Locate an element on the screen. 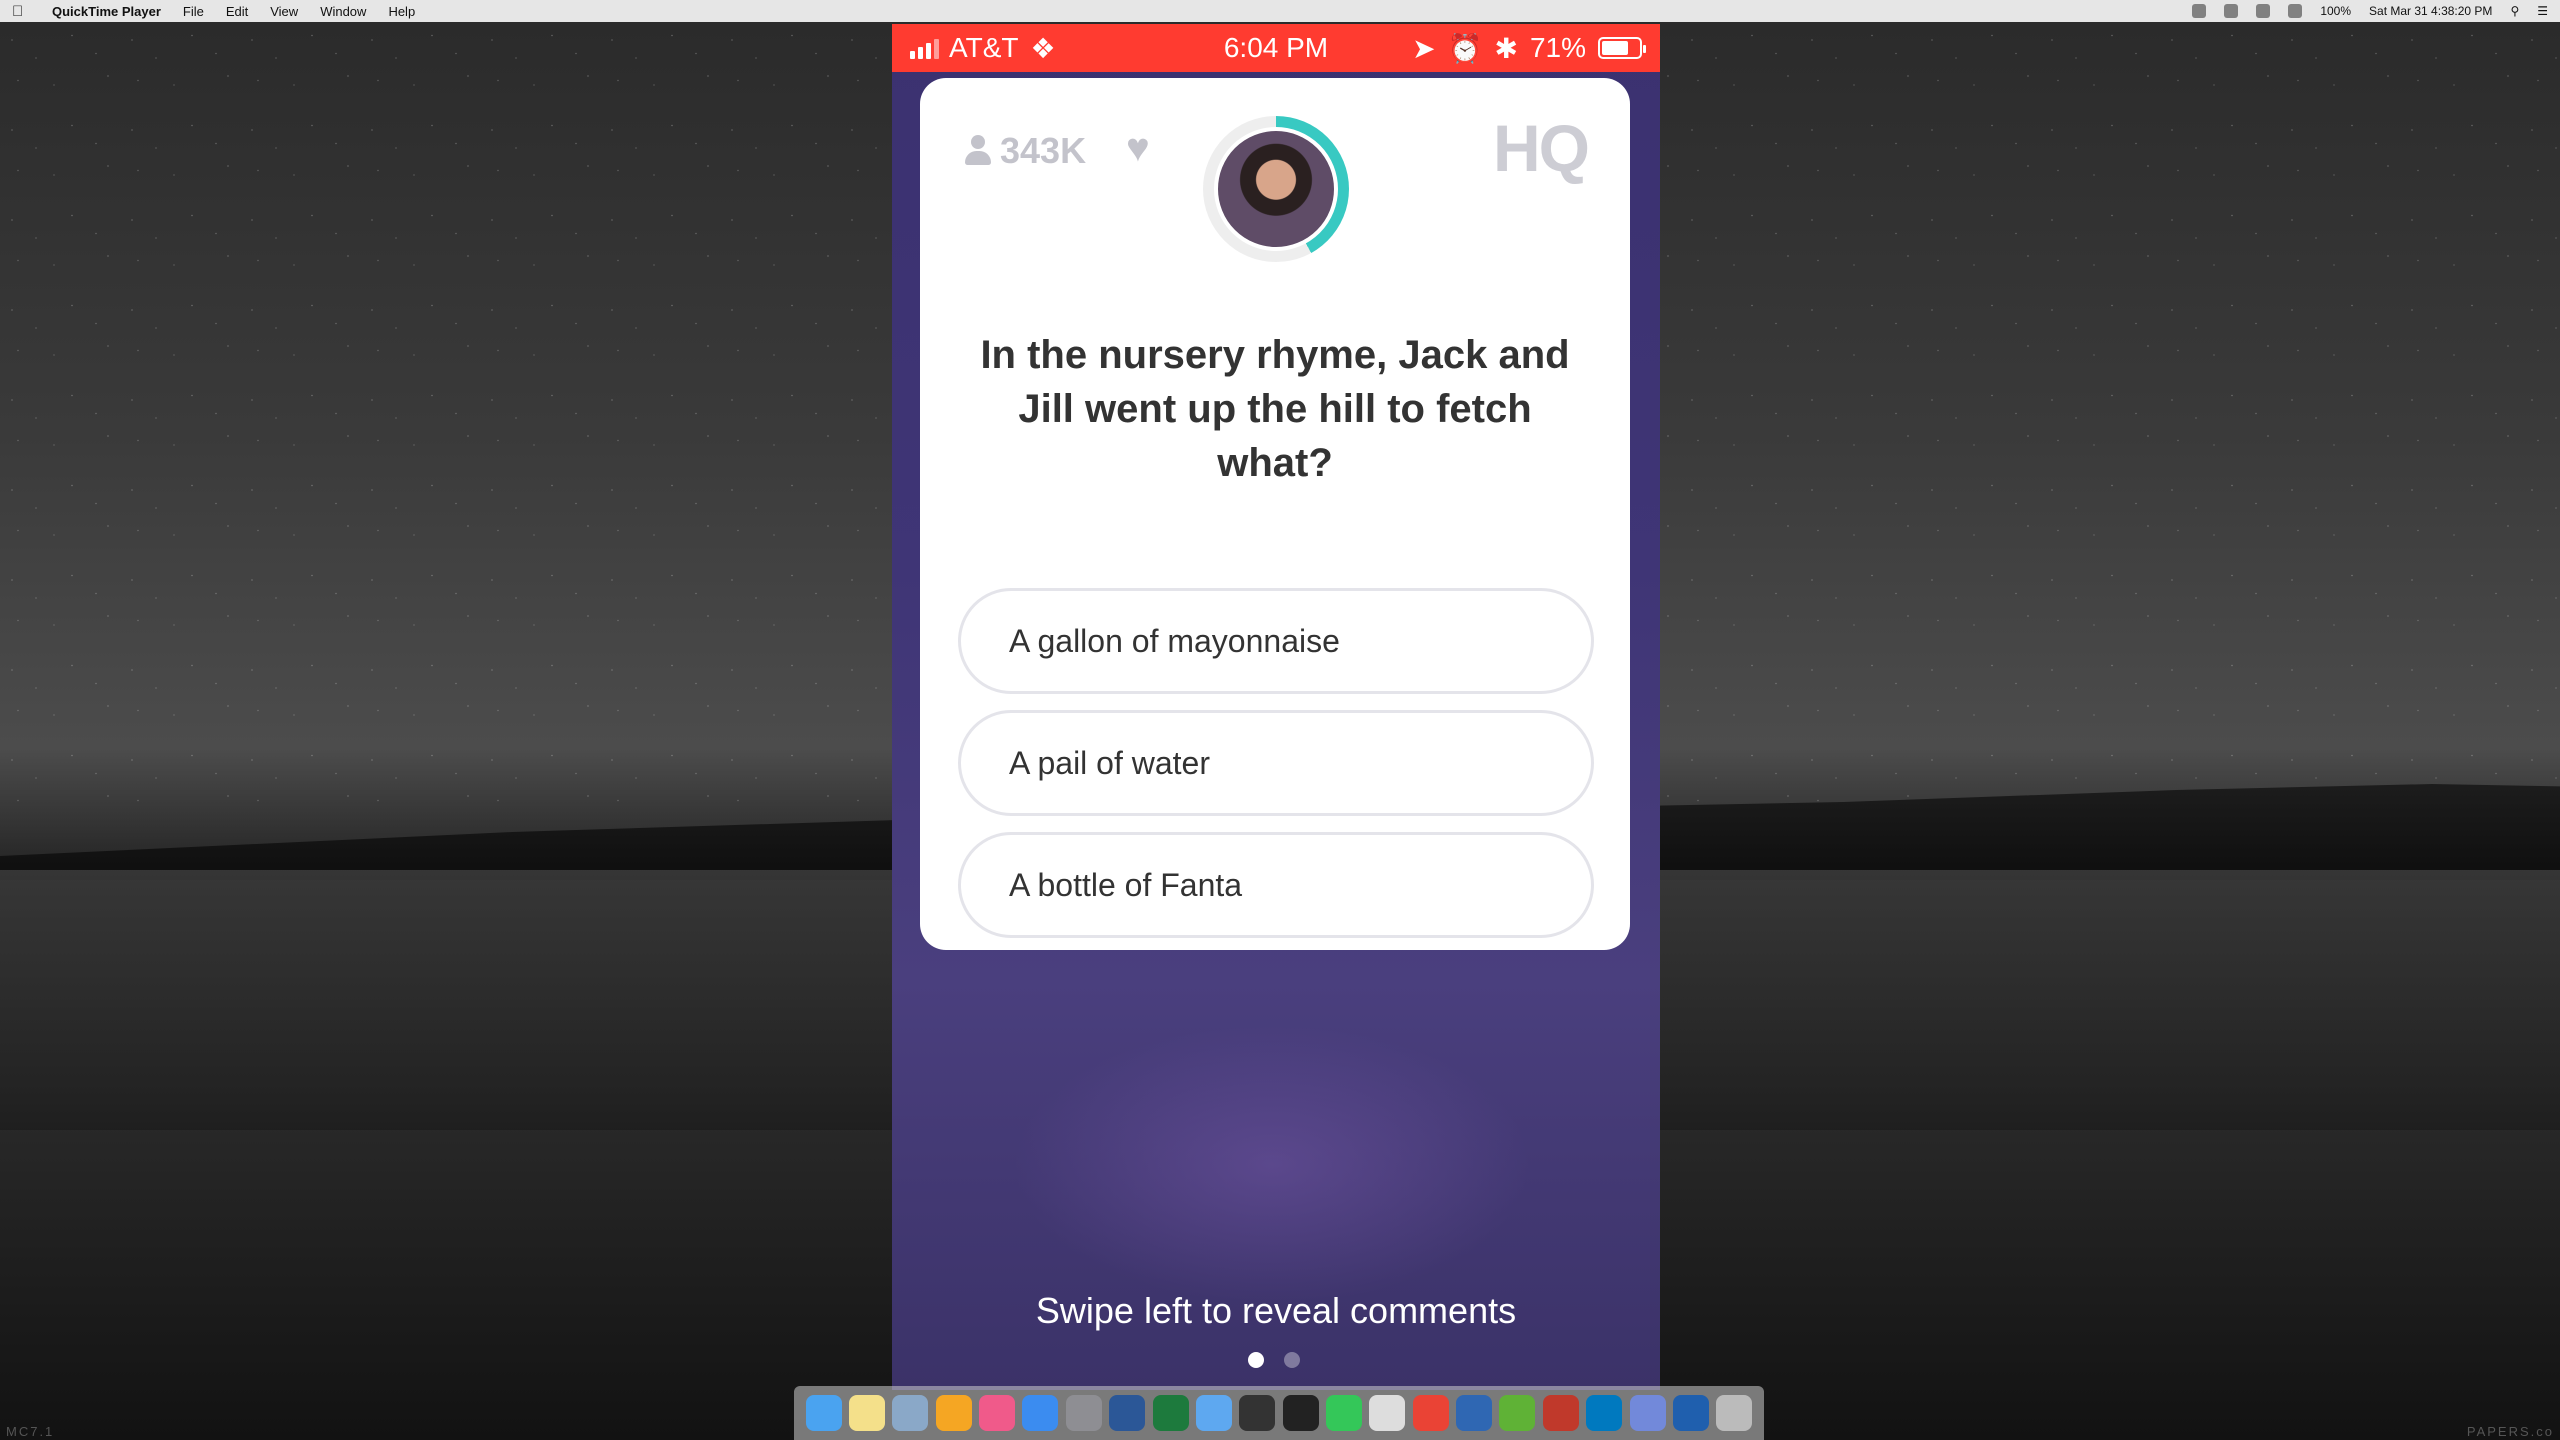  menu-edit: Edit is located at coordinates (237, 11).